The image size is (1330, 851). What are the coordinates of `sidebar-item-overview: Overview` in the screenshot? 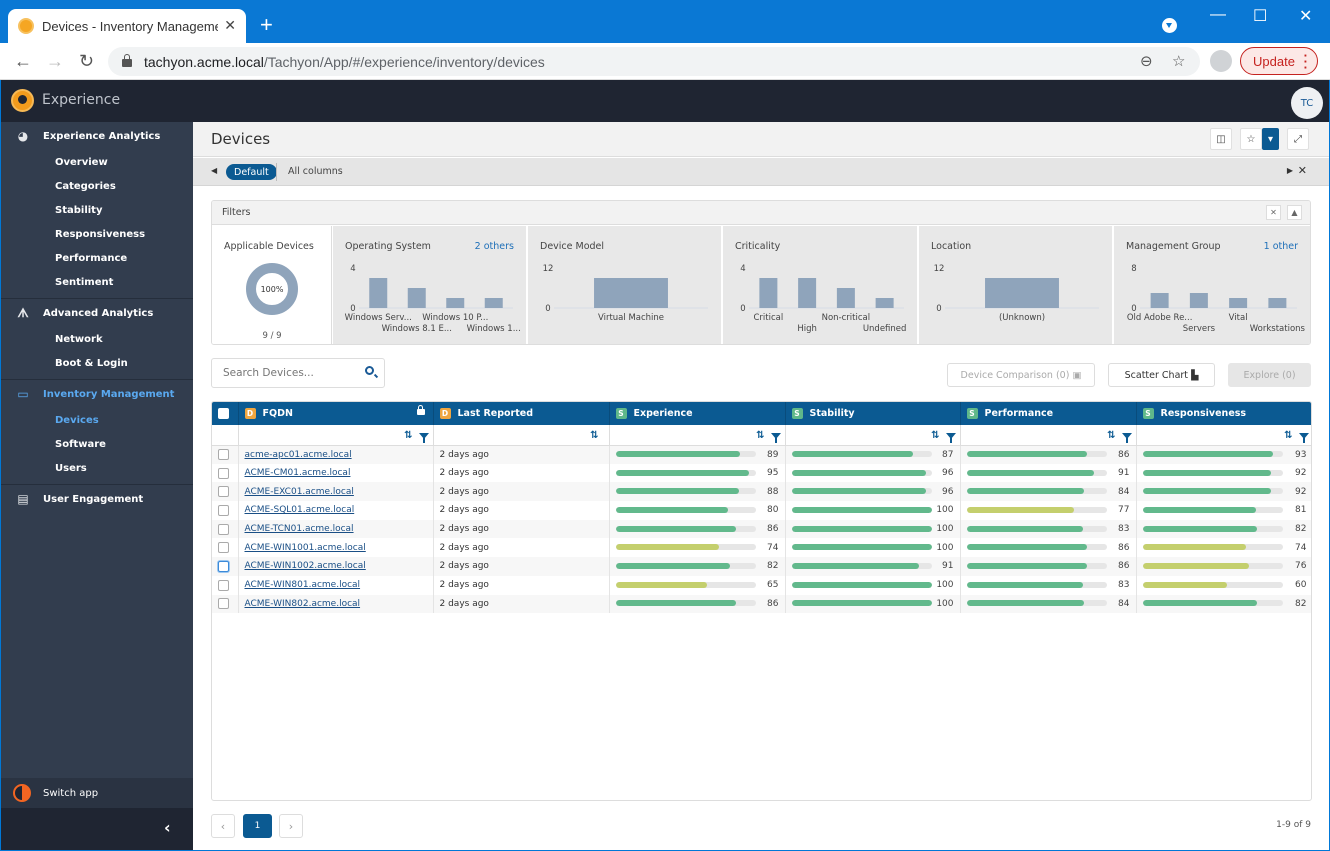 It's located at (97, 162).